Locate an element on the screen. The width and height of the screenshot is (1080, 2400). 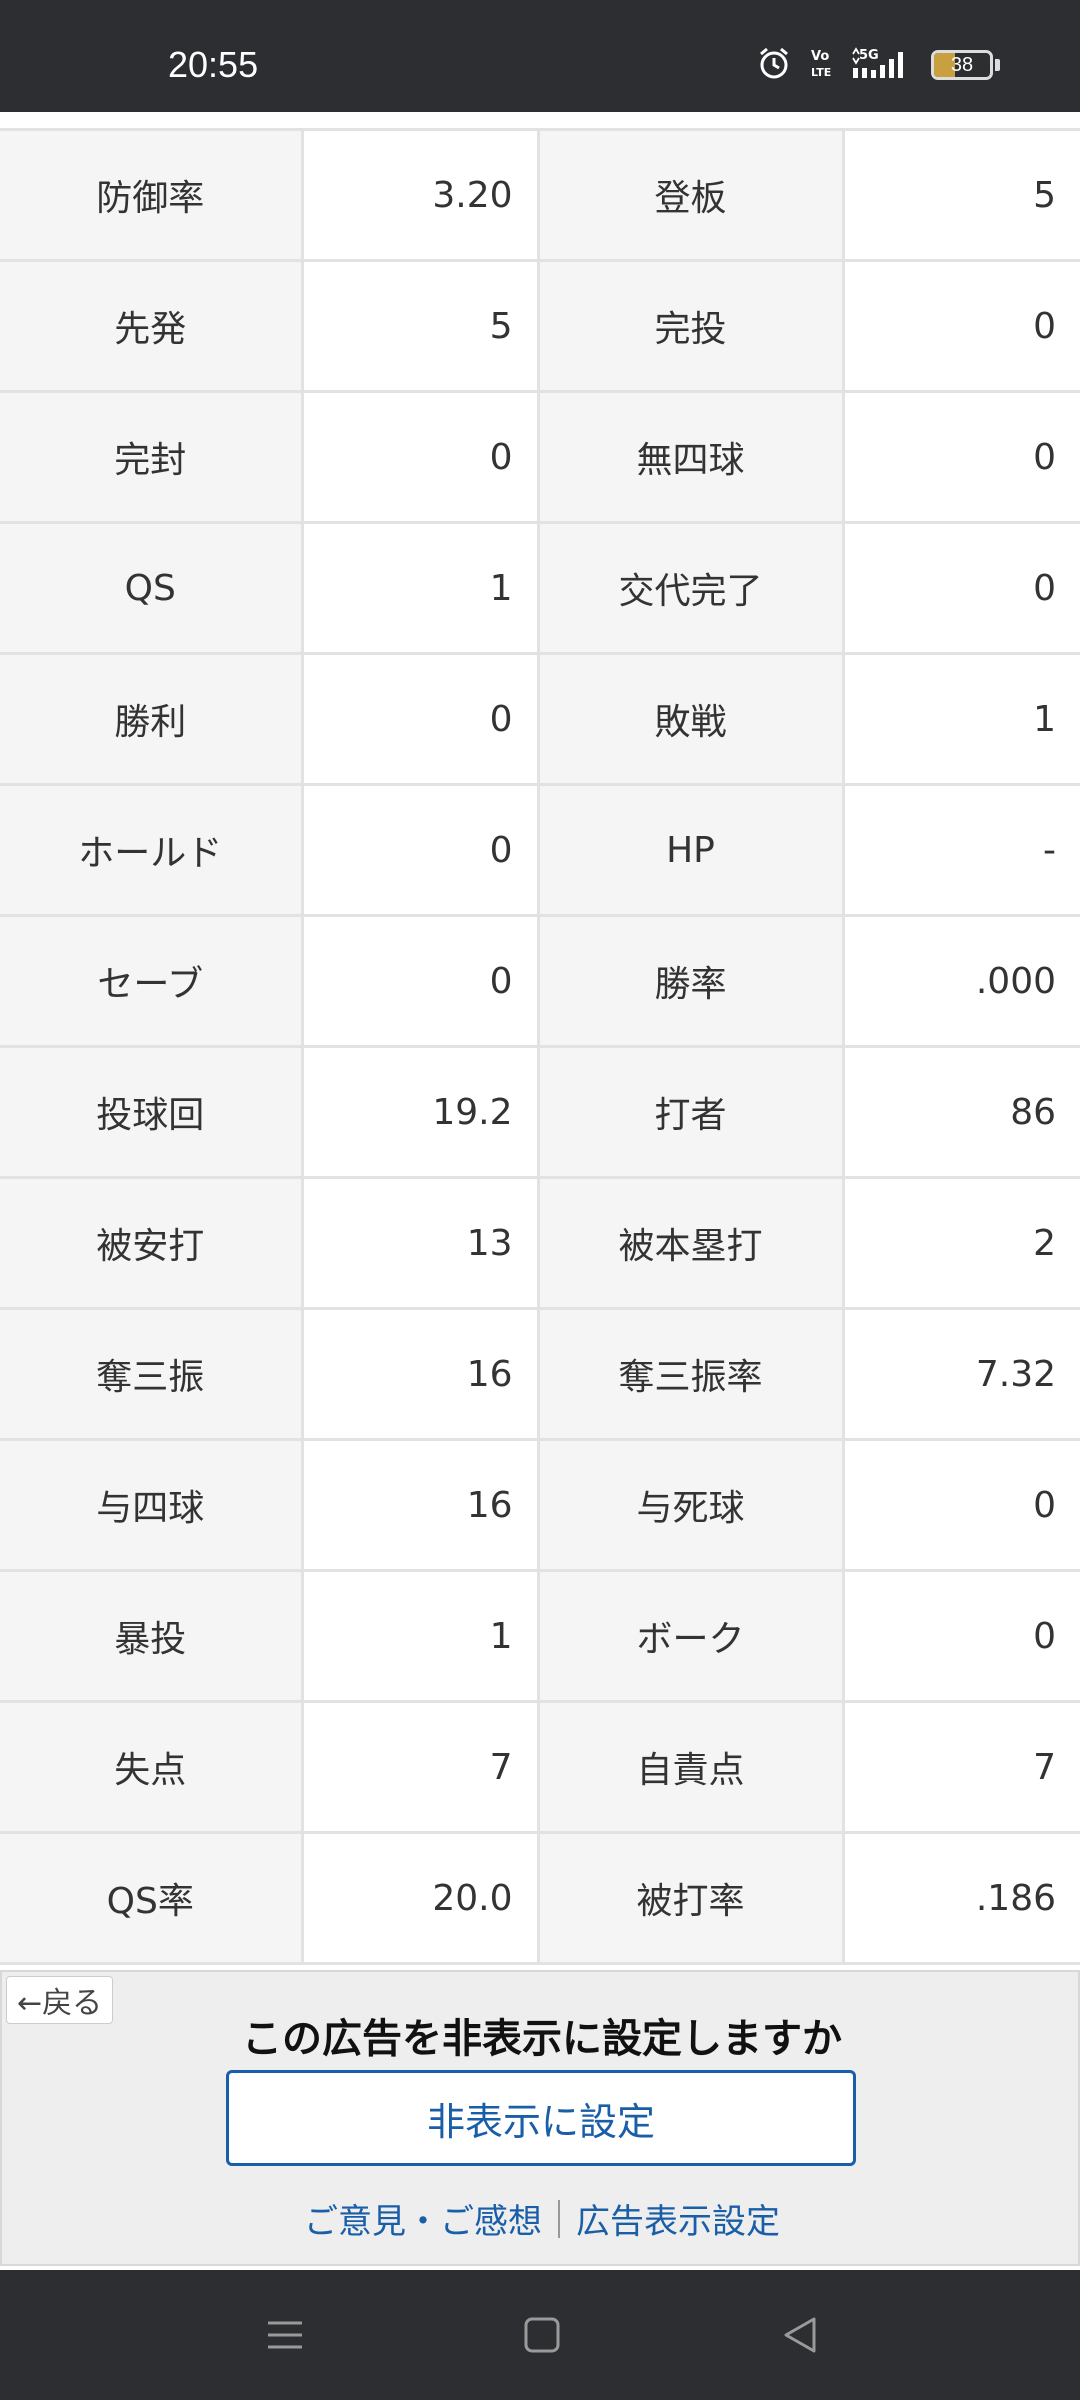
stat-label: 完投 is located at coordinates (691, 326).